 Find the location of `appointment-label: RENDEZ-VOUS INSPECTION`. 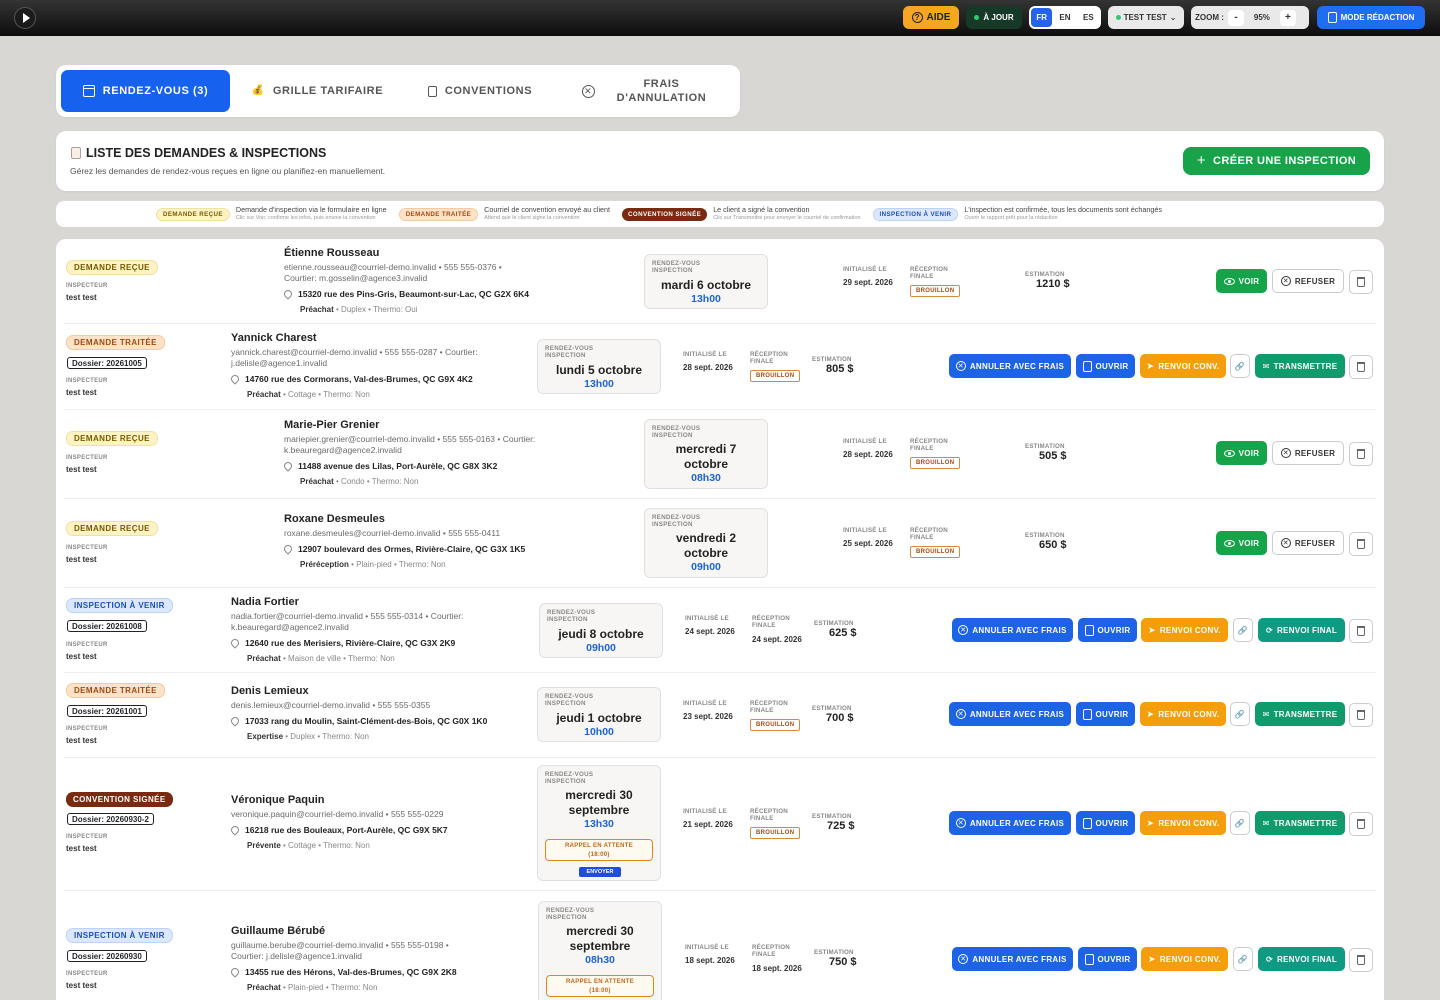

appointment-label: RENDEZ-VOUS INSPECTION is located at coordinates (590, 352).